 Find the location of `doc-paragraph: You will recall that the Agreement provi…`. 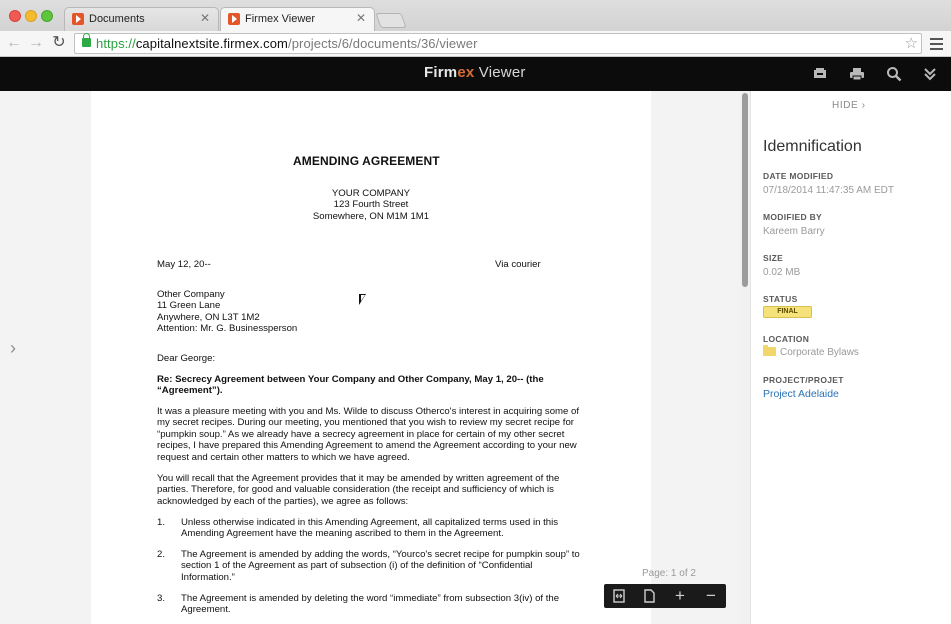

doc-paragraph: You will recall that the Agreement provi… is located at coordinates (358, 490).